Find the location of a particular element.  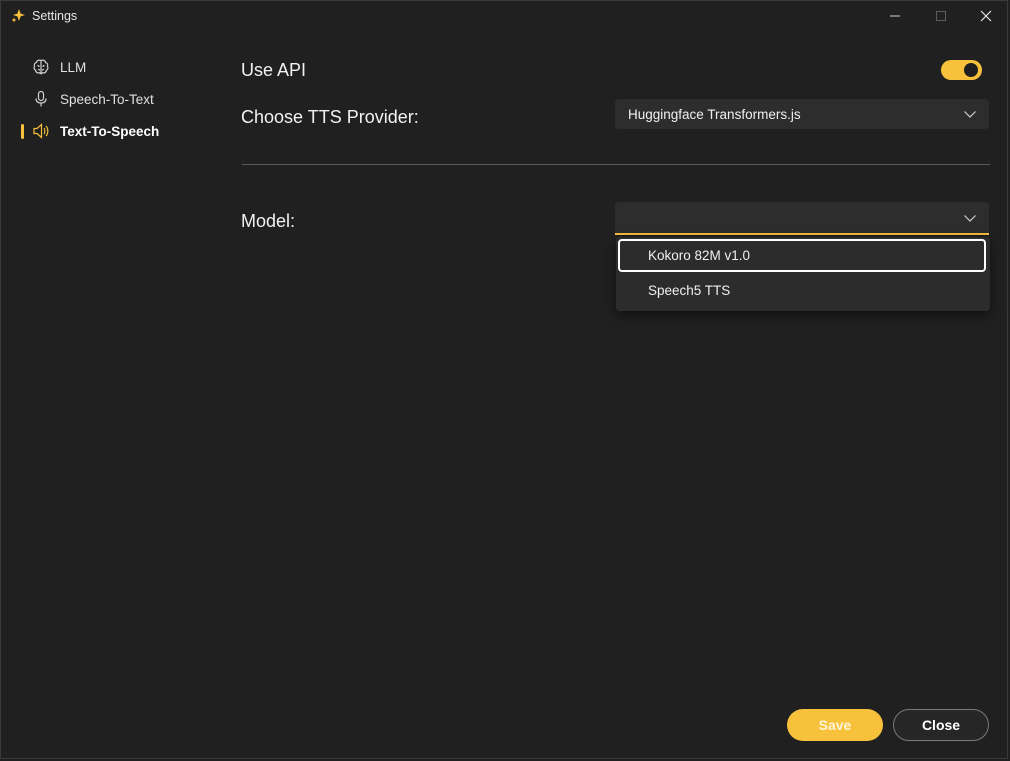

sidebar: LLM Speech-To-Text Text-To-Speech is located at coordinates (106, 99).